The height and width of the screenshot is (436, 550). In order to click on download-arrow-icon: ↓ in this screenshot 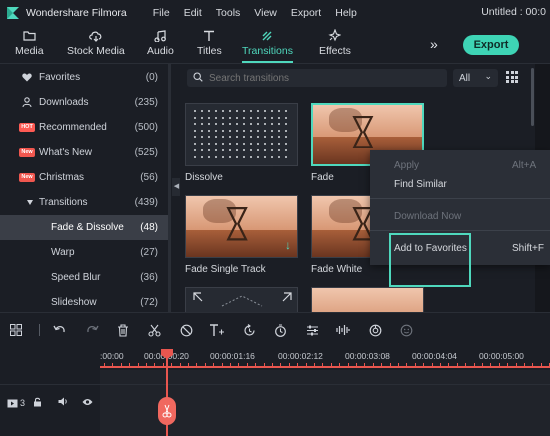, I will do `click(288, 245)`.